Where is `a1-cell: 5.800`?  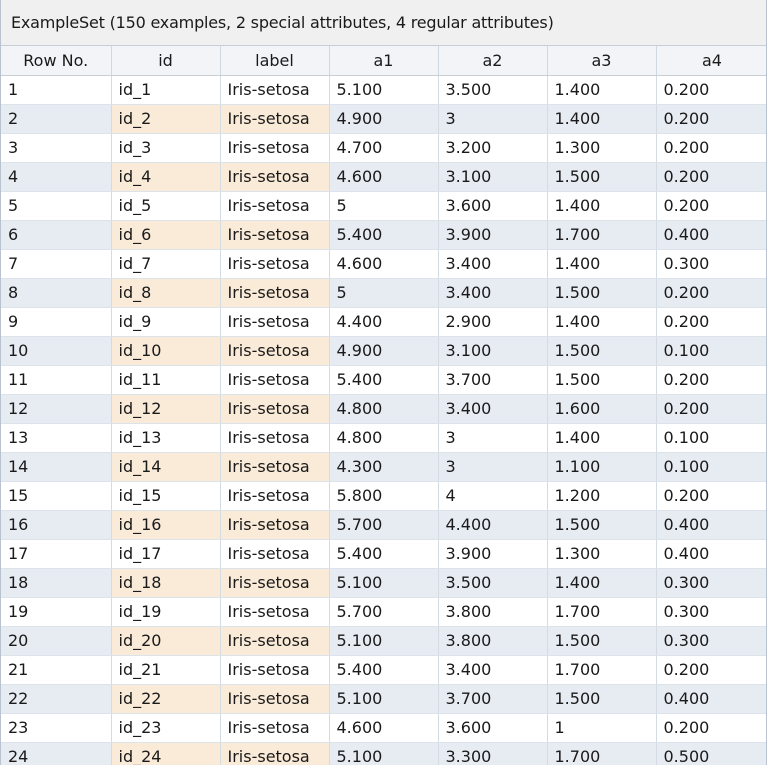
a1-cell: 5.800 is located at coordinates (384, 496).